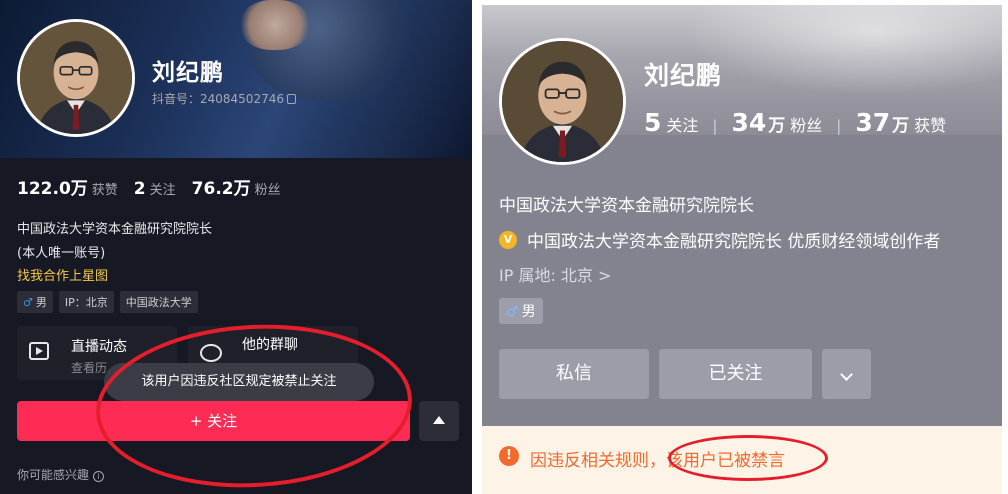 The height and width of the screenshot is (494, 1008). I want to click on likes-label: 获赞, so click(104, 190).